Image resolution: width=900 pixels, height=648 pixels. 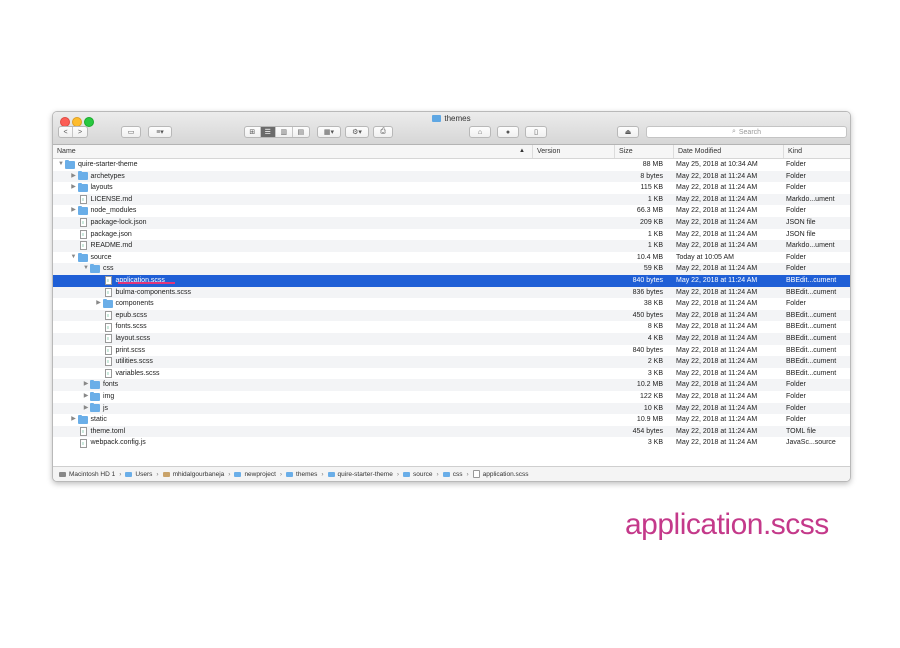 What do you see at coordinates (383, 132) in the screenshot?
I see `share-button: ⎙` at bounding box center [383, 132].